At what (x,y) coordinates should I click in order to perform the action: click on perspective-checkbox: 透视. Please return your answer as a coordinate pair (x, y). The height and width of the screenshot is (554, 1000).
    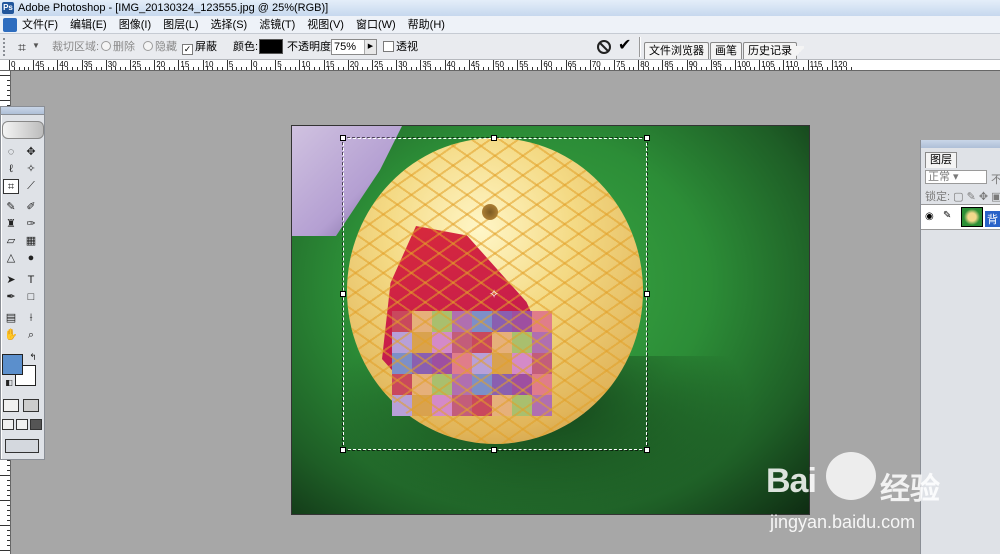
    Looking at the image, I should click on (400, 47).